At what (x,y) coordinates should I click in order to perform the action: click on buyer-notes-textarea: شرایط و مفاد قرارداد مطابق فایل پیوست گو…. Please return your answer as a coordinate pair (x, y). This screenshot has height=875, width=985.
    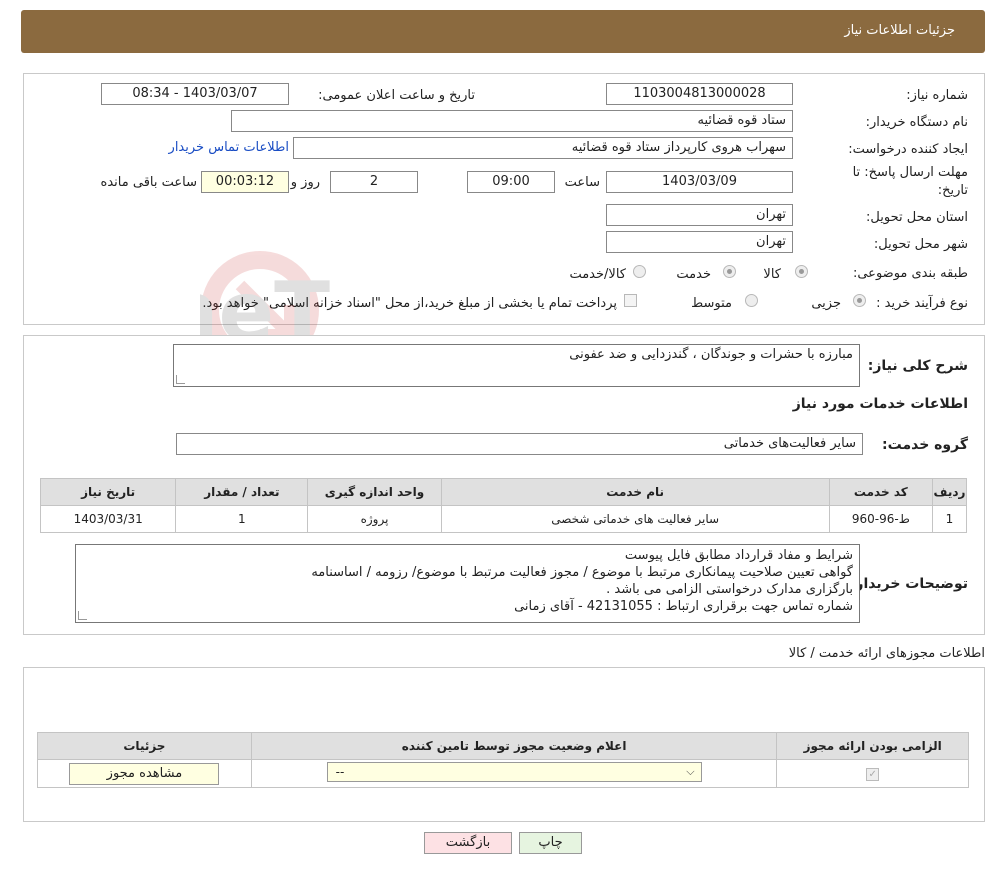
    Looking at the image, I should click on (467, 583).